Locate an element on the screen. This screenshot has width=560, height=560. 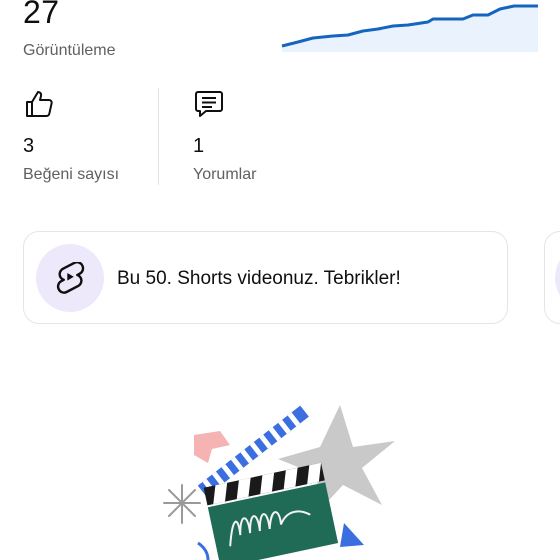
celebration-illustration is located at coordinates (279, 482).